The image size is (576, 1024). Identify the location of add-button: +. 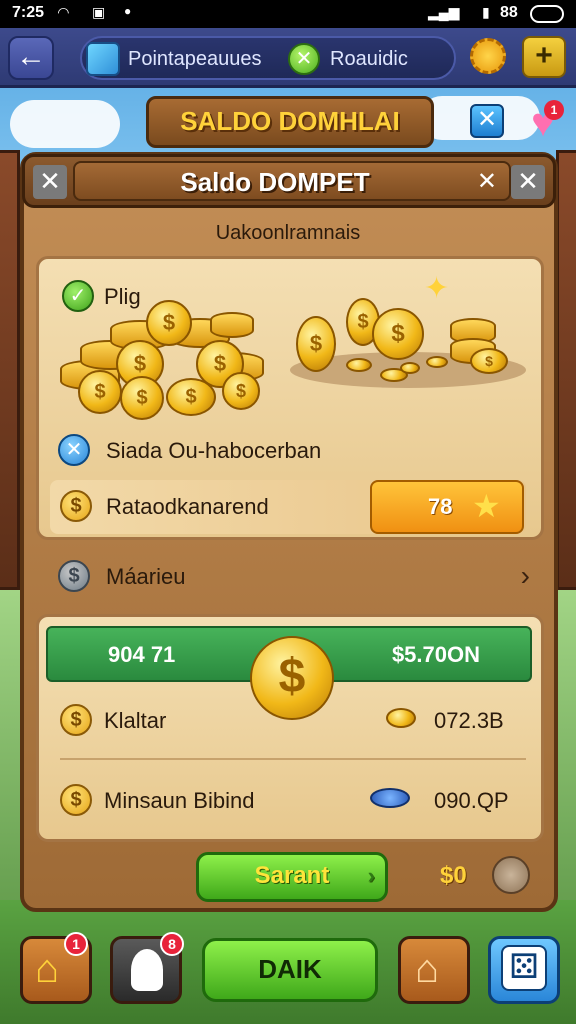
(544, 57).